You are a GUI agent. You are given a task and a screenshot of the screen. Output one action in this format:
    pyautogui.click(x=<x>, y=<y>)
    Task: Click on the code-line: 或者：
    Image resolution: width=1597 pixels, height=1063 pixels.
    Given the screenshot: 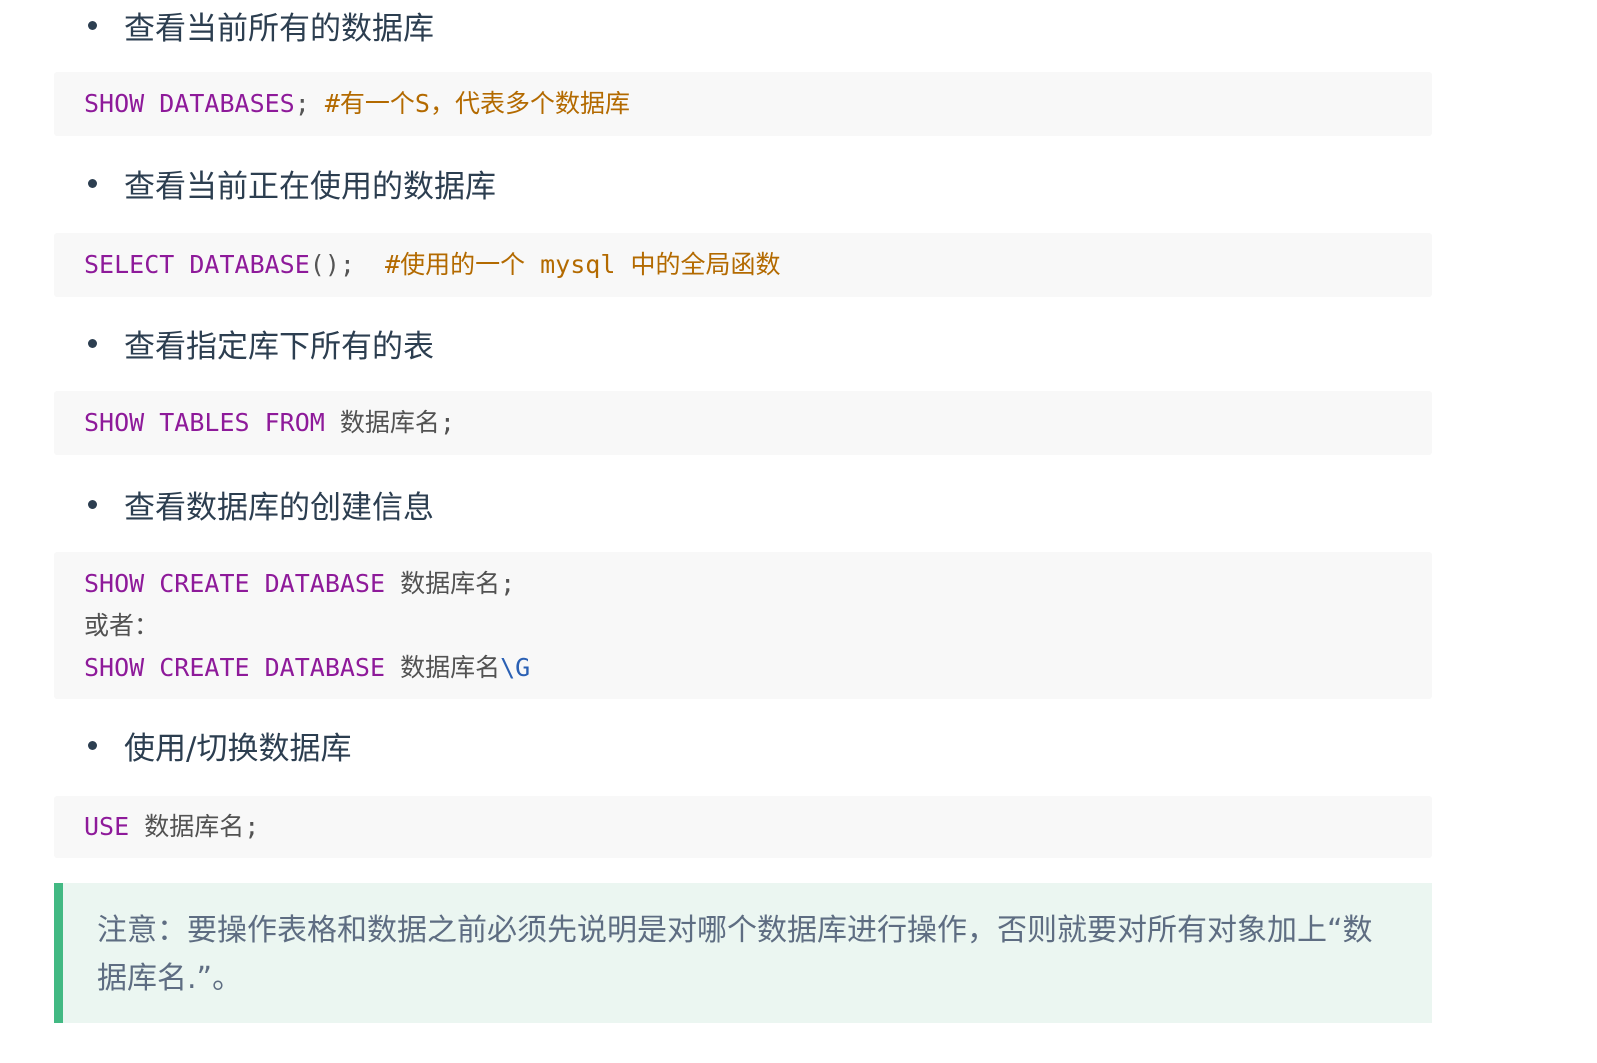 What is the action you would take?
    pyautogui.click(x=743, y=626)
    